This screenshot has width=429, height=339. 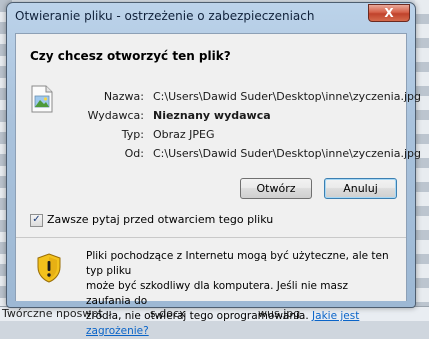 What do you see at coordinates (49, 268) in the screenshot?
I see `security-shield-icon` at bounding box center [49, 268].